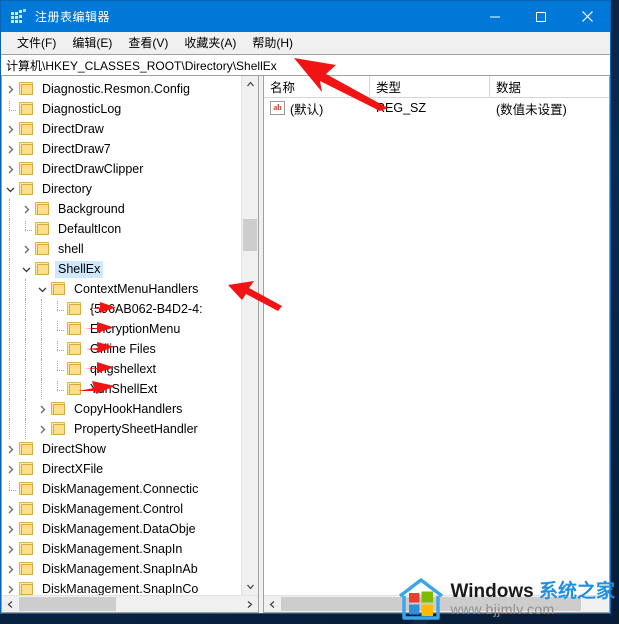  What do you see at coordinates (116, 88) in the screenshot?
I see `tree-item-label: Diagnostic.Resmon.Config` at bounding box center [116, 88].